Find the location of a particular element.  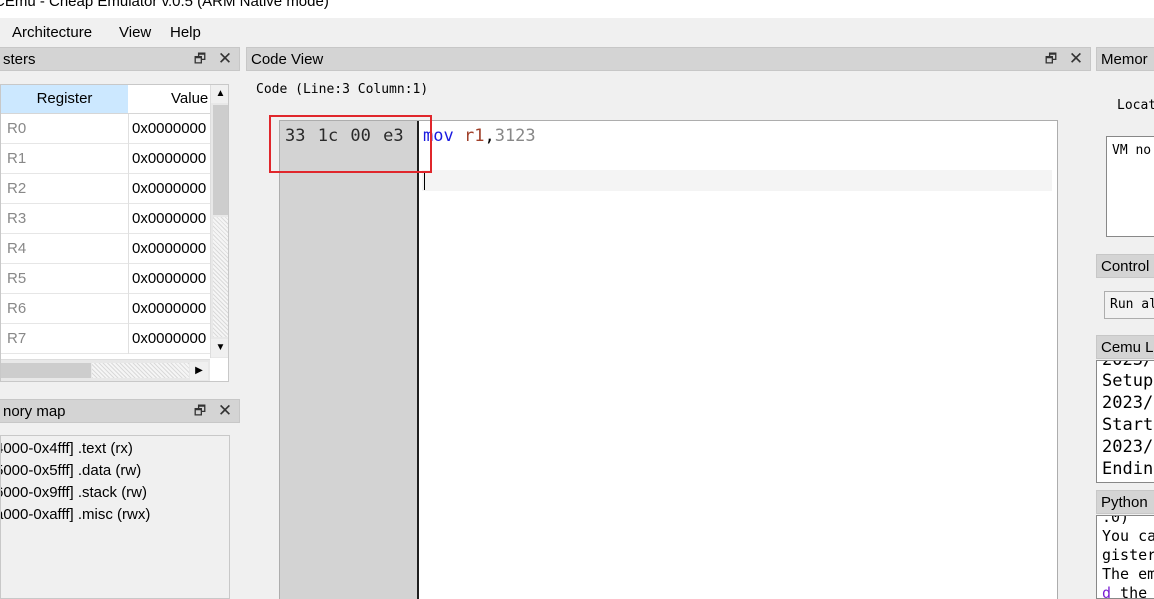

control-title: Control is located at coordinates (1125, 266).